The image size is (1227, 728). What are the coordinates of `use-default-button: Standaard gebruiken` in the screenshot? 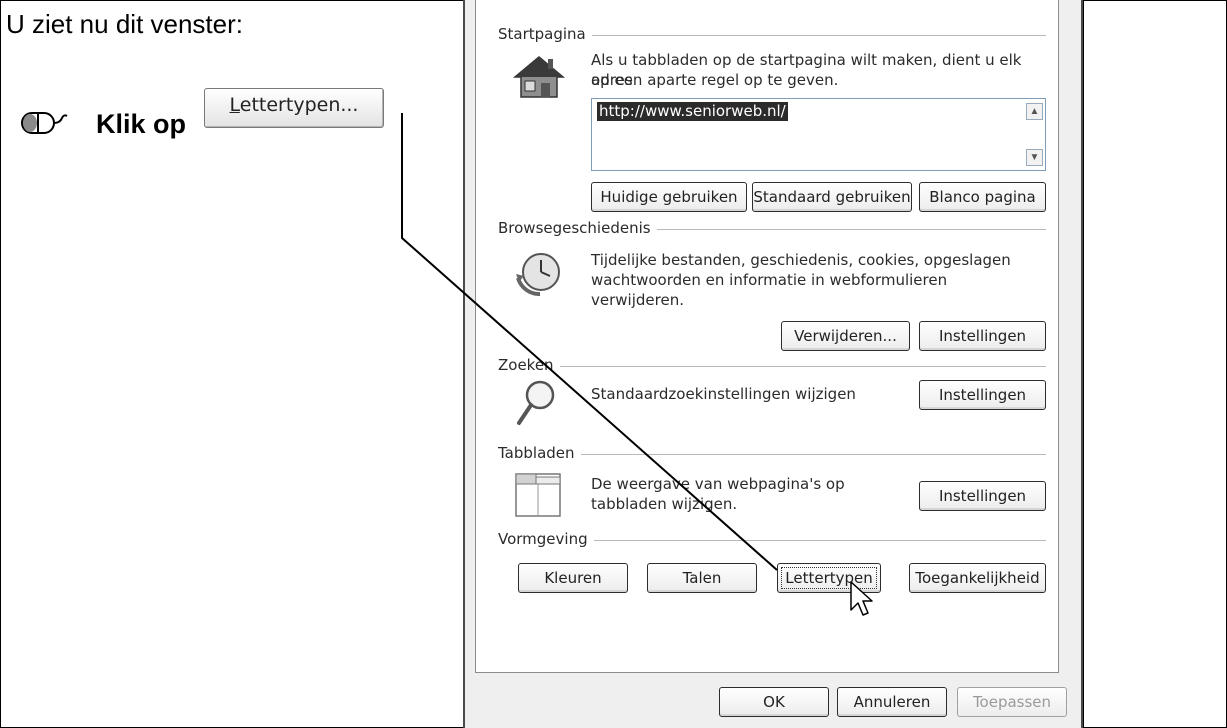 It's located at (832, 197).